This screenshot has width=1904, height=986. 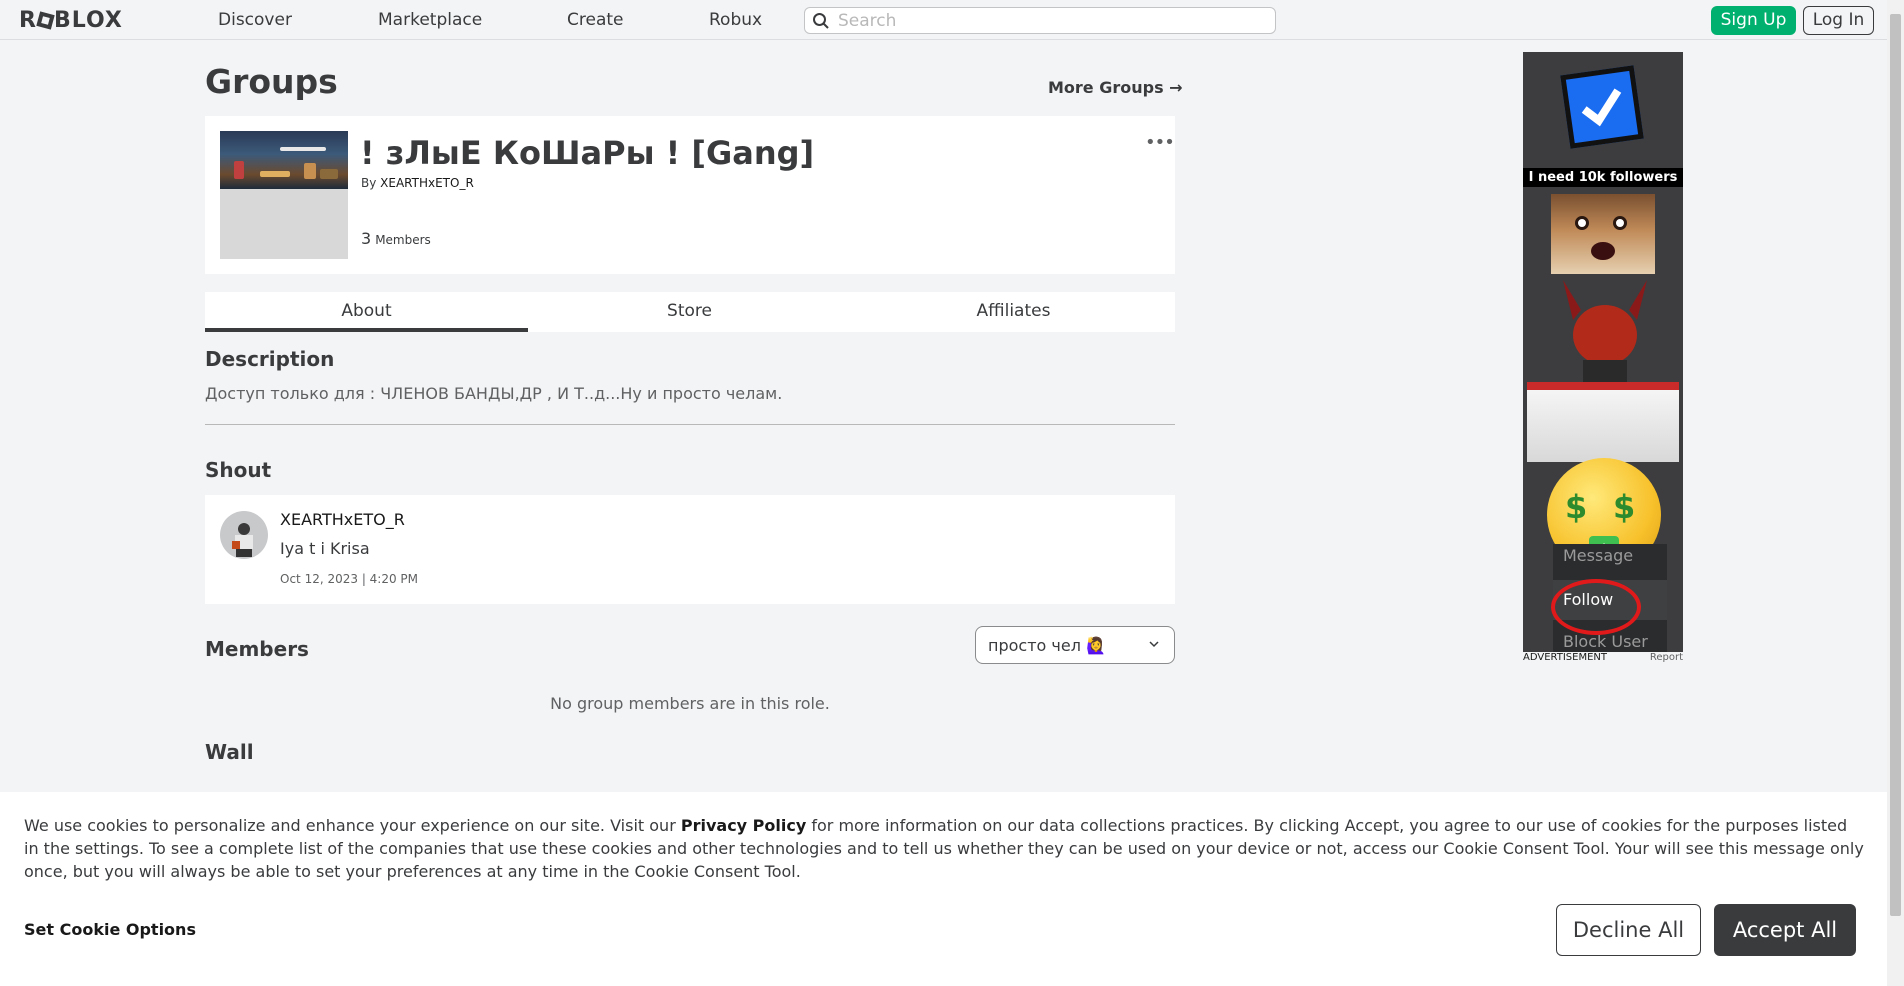 I want to click on section-divider, so click(x=690, y=424).